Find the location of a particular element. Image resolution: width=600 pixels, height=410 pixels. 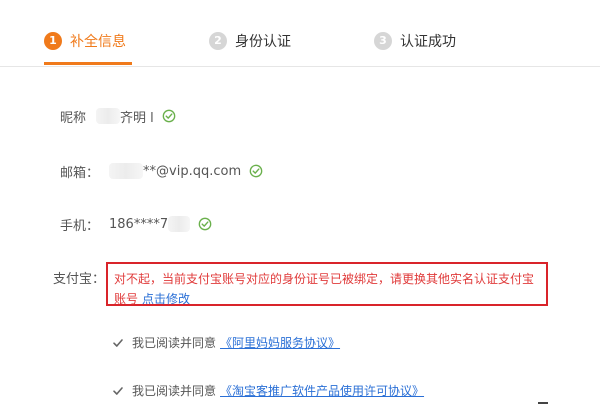

step-3-number: 3 is located at coordinates (383, 41).